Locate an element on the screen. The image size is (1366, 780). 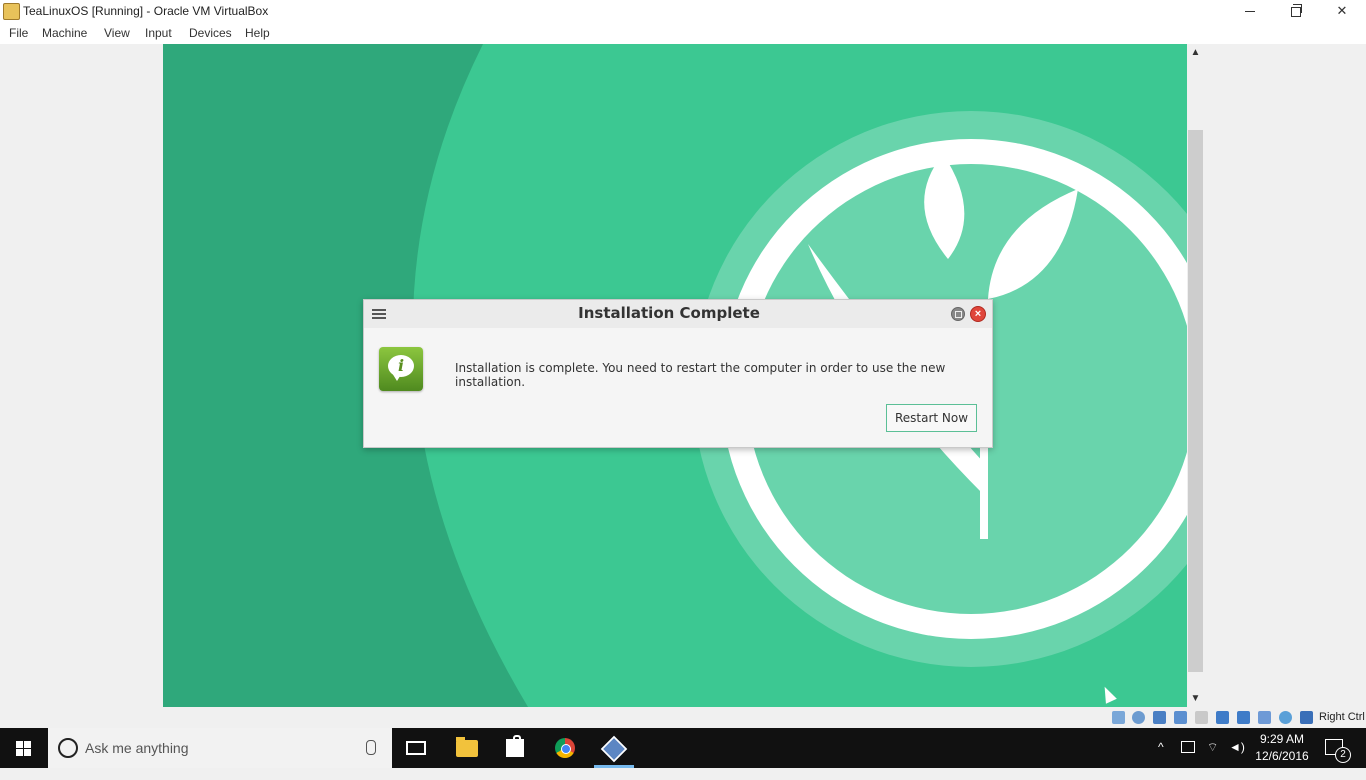
mouse-integration-icon is located at coordinates (1306, 717).